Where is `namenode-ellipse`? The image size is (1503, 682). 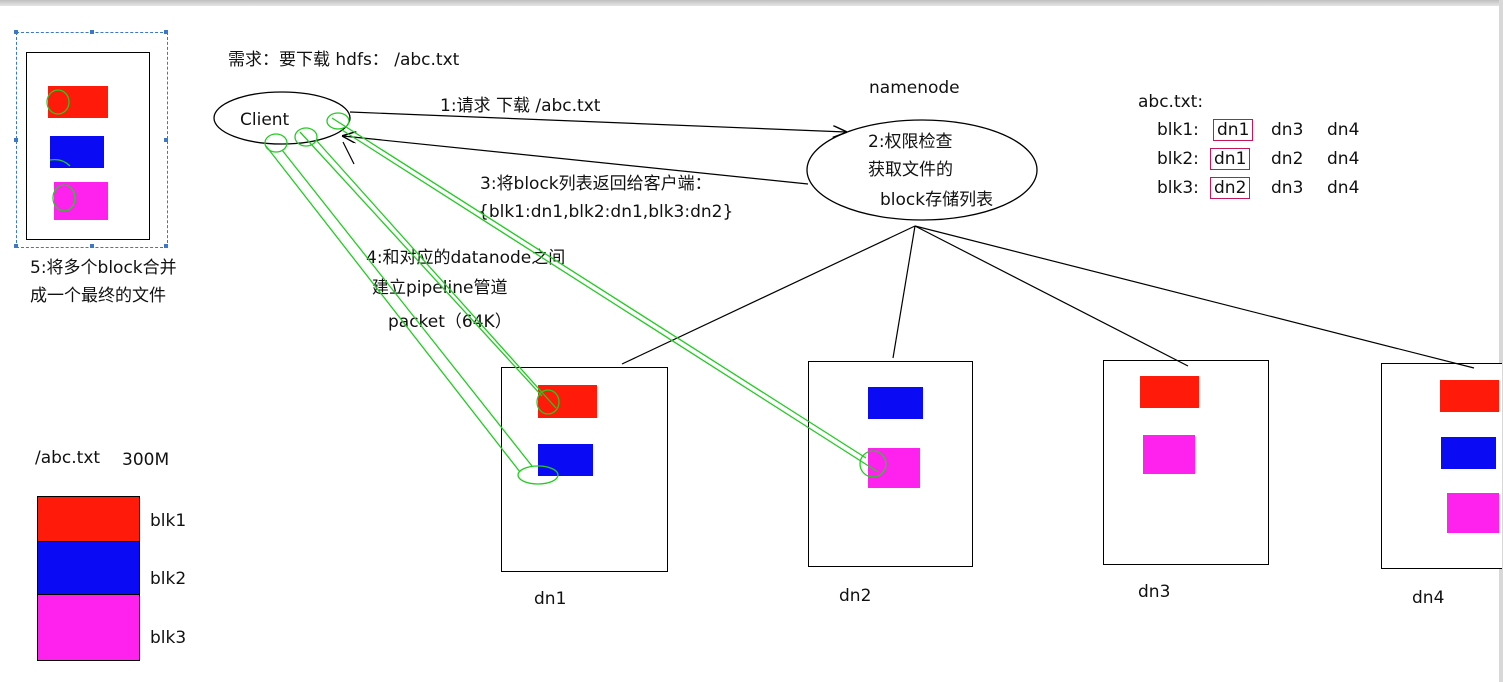 namenode-ellipse is located at coordinates (922, 170).